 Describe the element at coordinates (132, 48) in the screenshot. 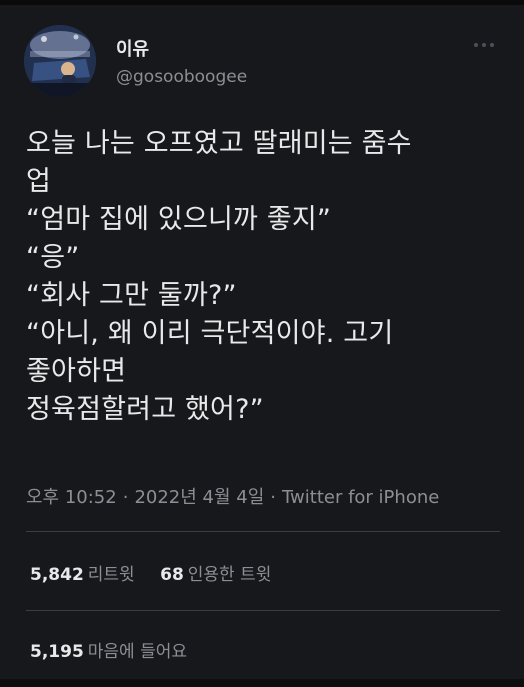

I see `author-name: 이유` at that location.